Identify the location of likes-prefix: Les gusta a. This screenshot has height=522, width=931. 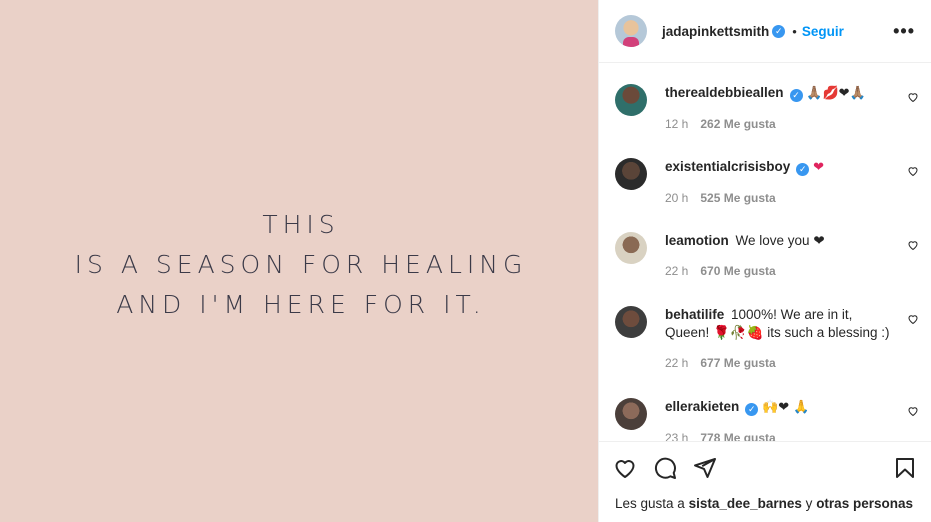
(650, 503).